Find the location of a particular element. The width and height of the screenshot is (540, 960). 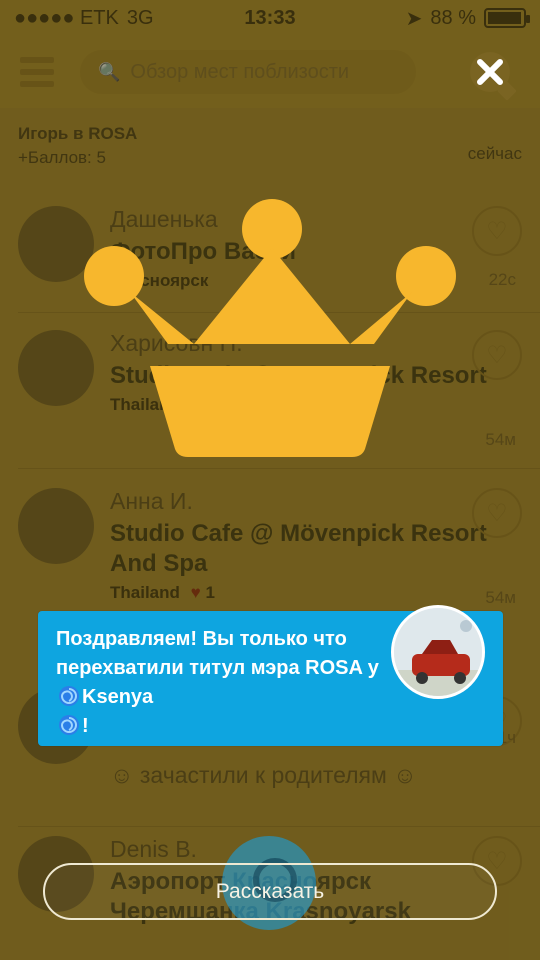

mayor-photo is located at coordinates (438, 652).